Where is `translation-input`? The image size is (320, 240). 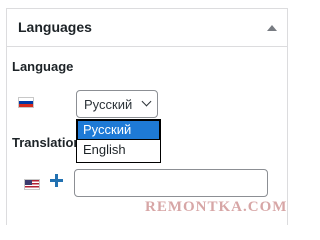
translation-input is located at coordinates (171, 183).